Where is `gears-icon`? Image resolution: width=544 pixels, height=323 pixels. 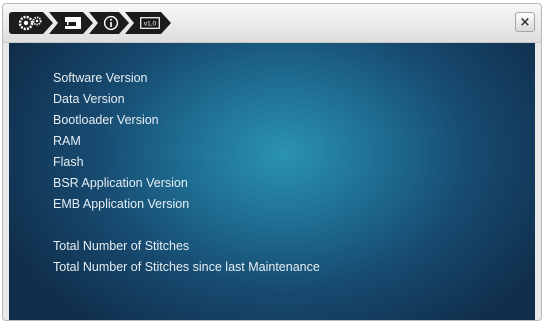 gears-icon is located at coordinates (31, 23).